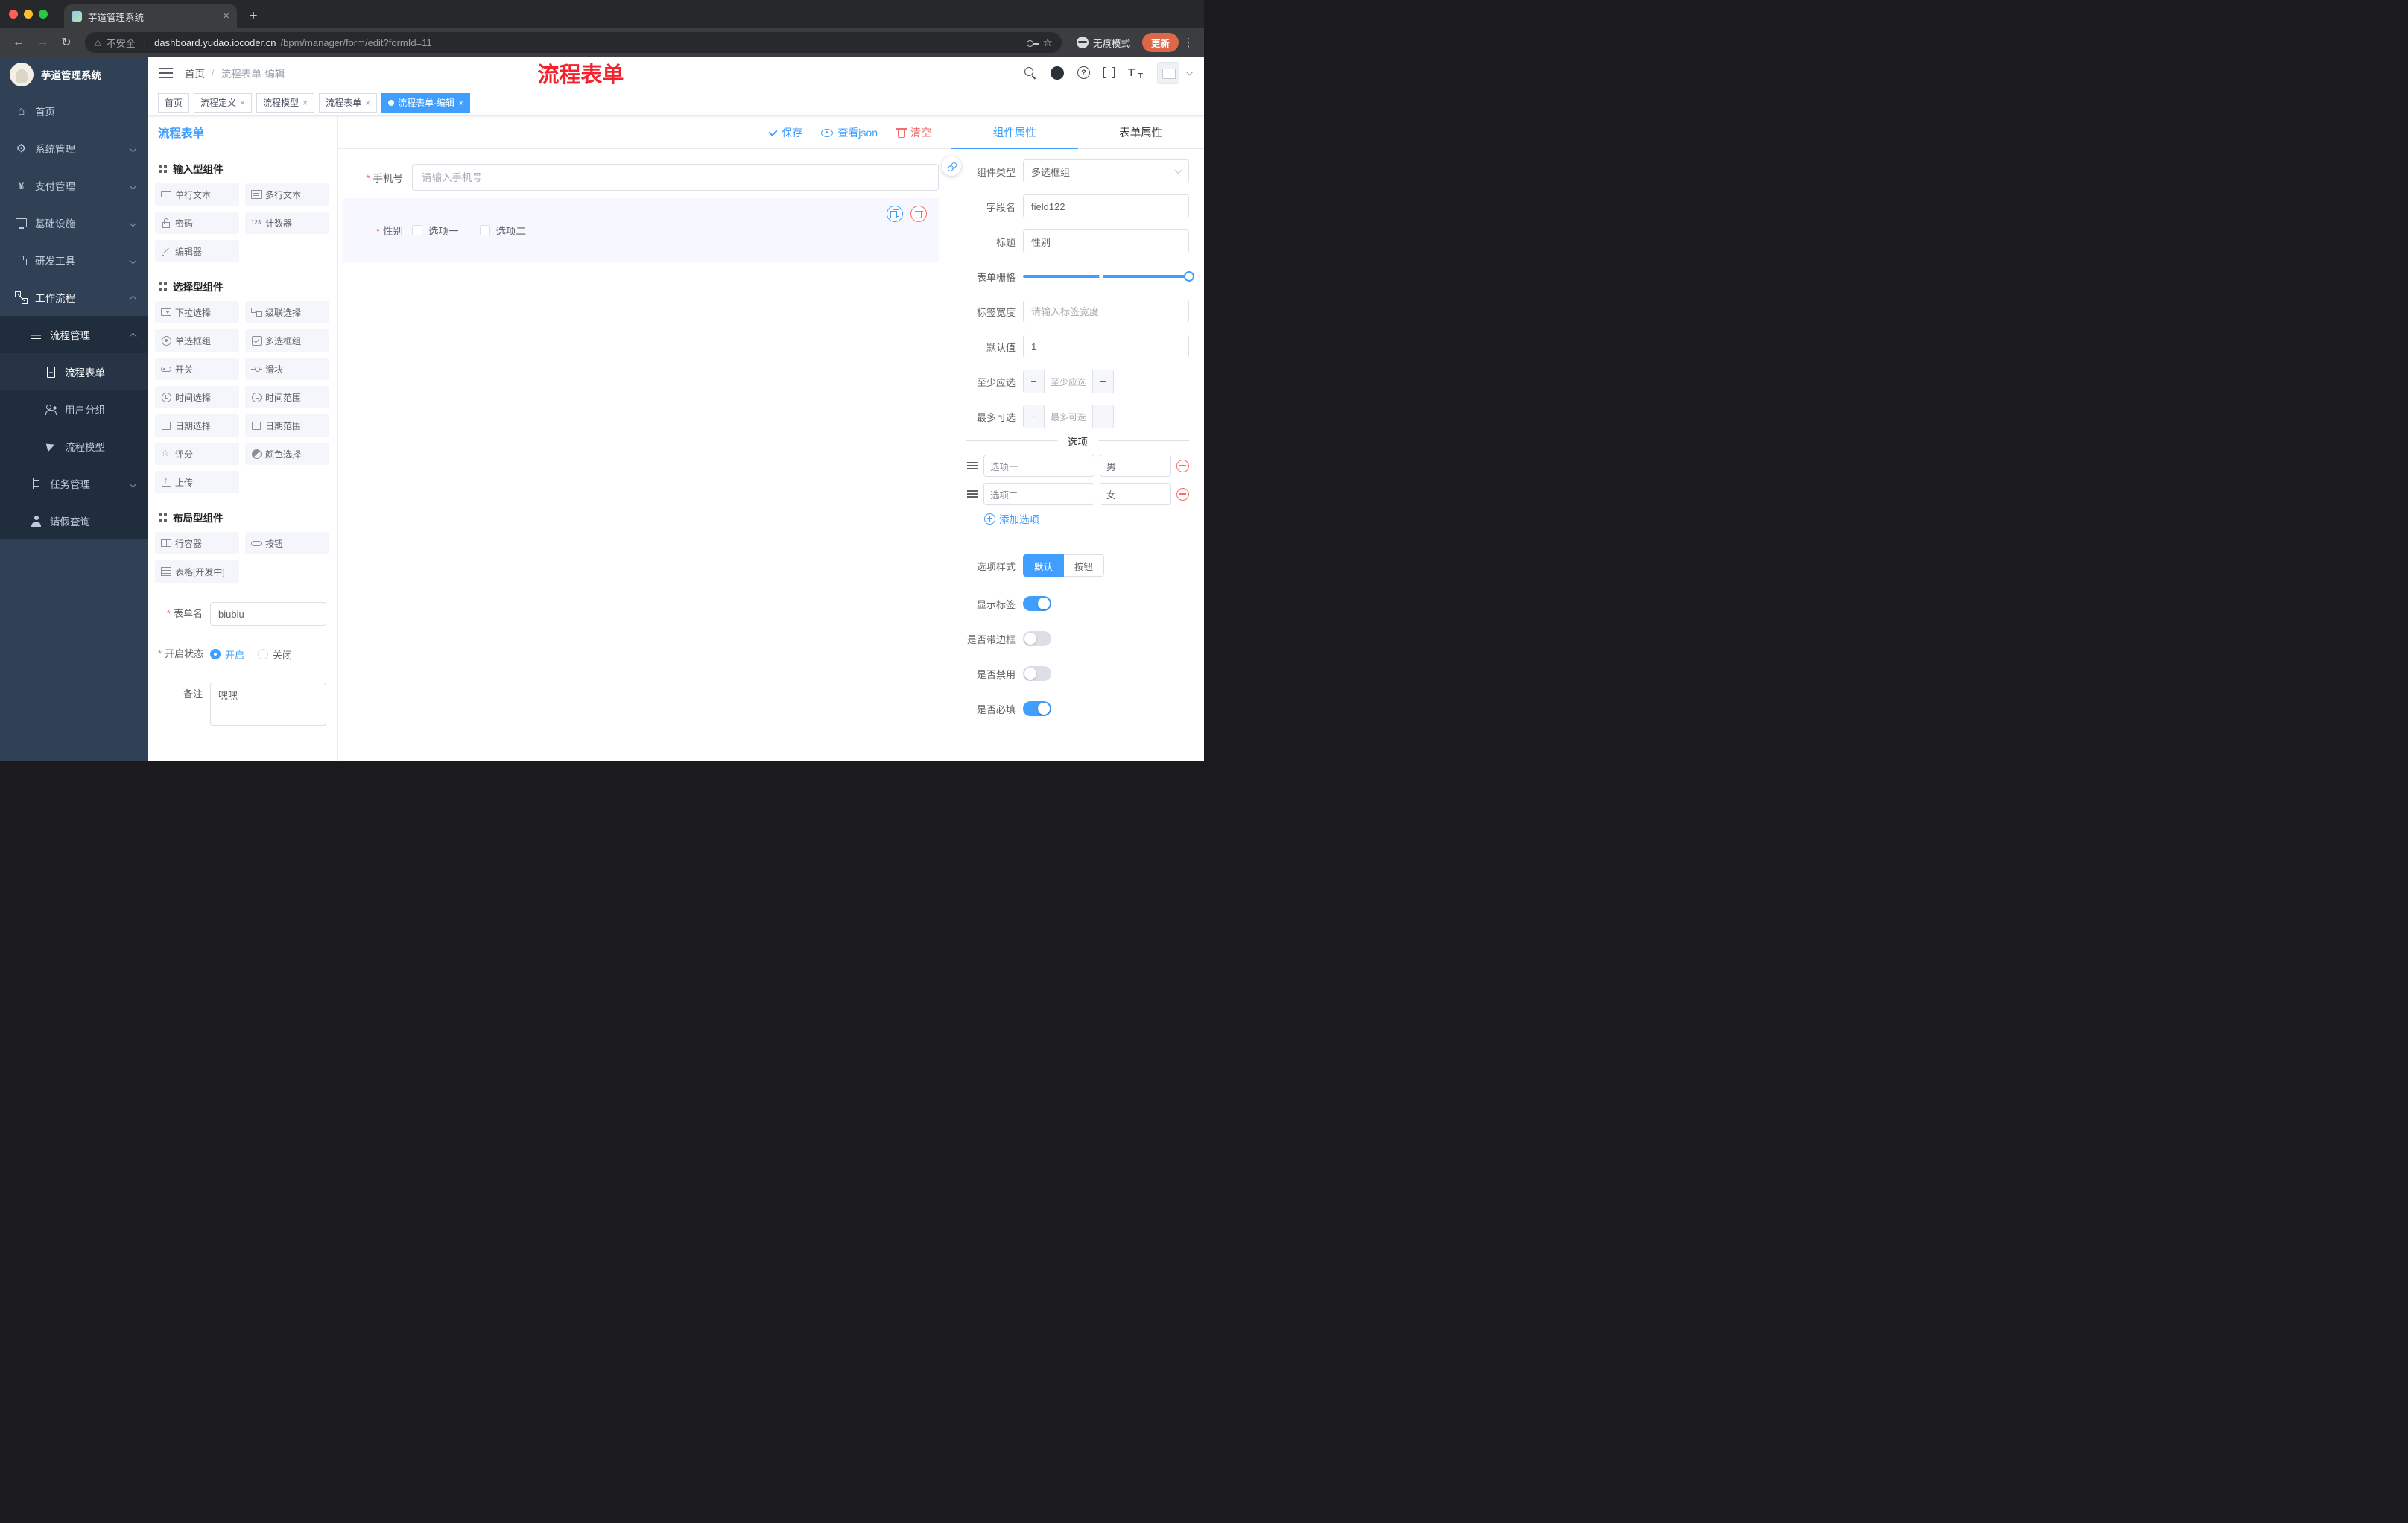 The width and height of the screenshot is (2408, 1523). Describe the element at coordinates (74, 149) in the screenshot. I see `sidebar-item-system: 系统管理` at that location.